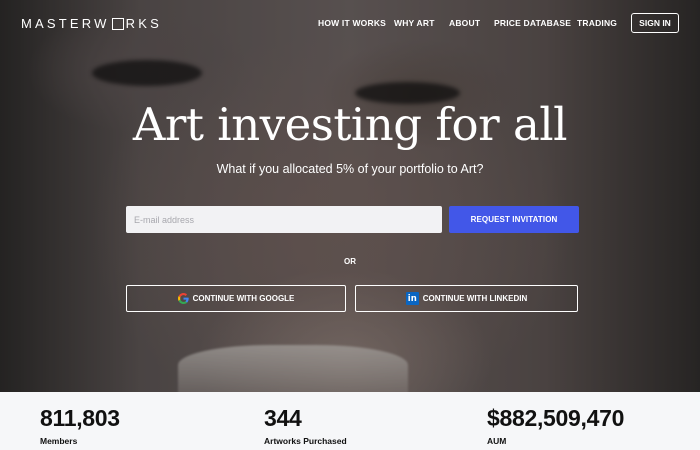 This screenshot has height=450, width=700. I want to click on nav-item-why-art: WHY ART, so click(414, 23).